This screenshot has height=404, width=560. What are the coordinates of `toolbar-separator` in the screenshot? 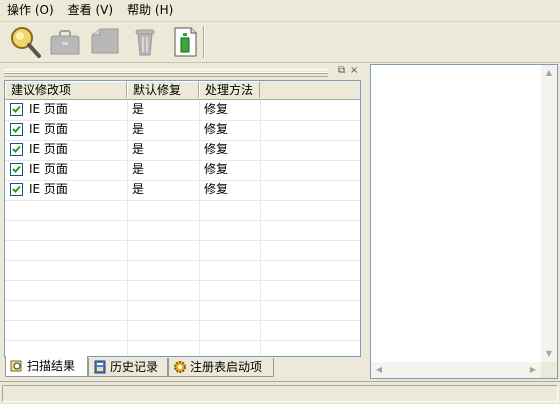 It's located at (203, 42).